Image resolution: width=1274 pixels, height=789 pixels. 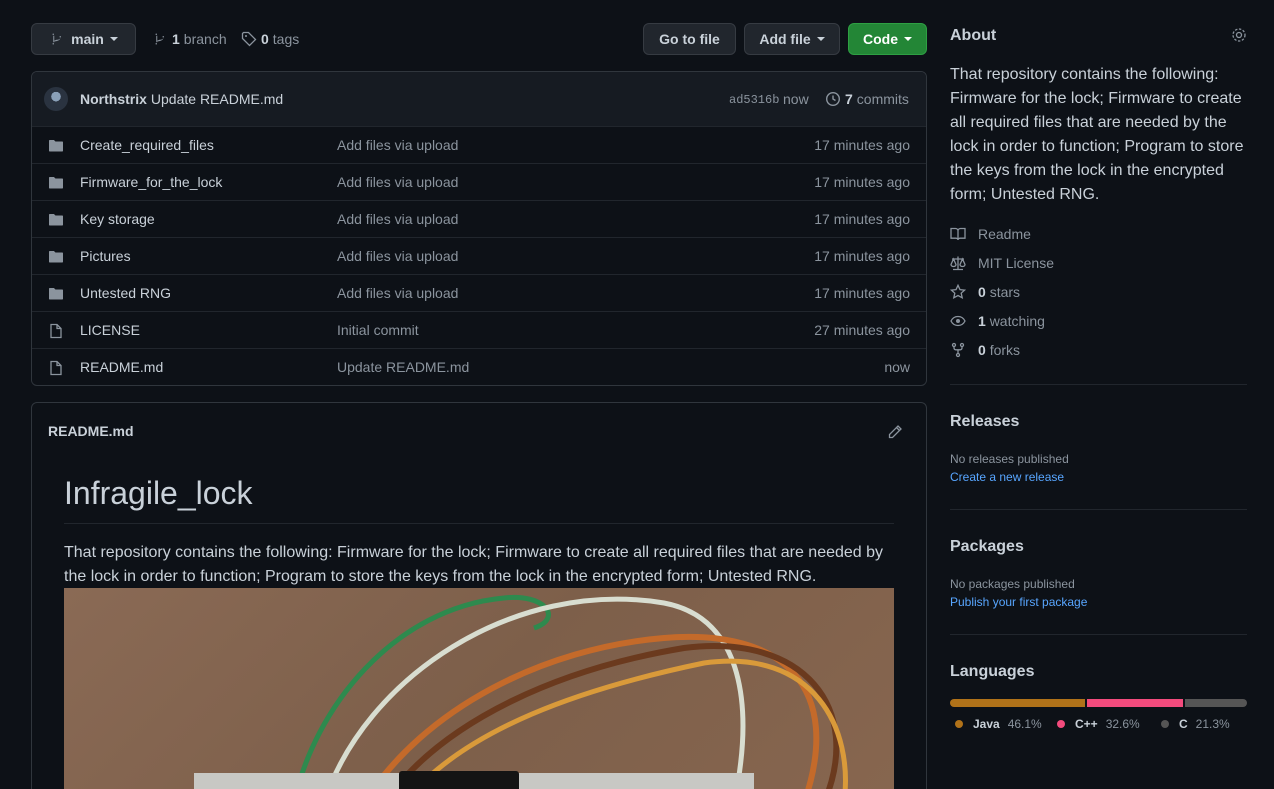 I want to click on add-file-button: Add file, so click(x=792, y=39).